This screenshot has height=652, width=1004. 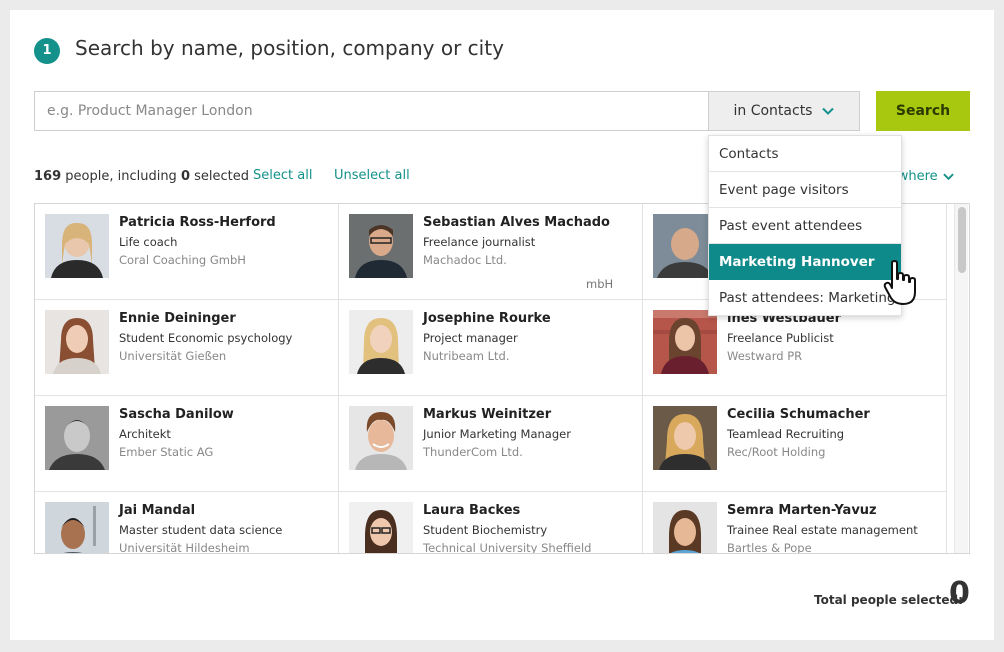 What do you see at coordinates (184, 547) in the screenshot?
I see `person-company: Universität Hildesheim` at bounding box center [184, 547].